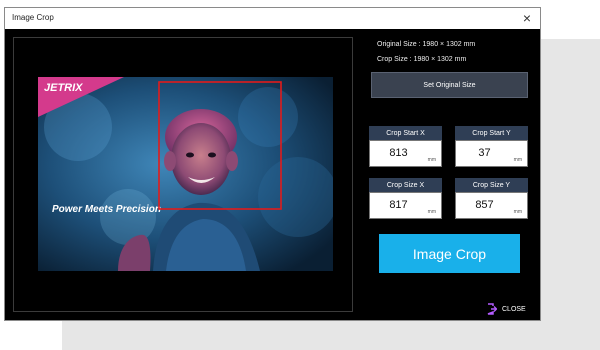 The image size is (600, 350). I want to click on crop-start-x-input: 813 mm, so click(405, 153).